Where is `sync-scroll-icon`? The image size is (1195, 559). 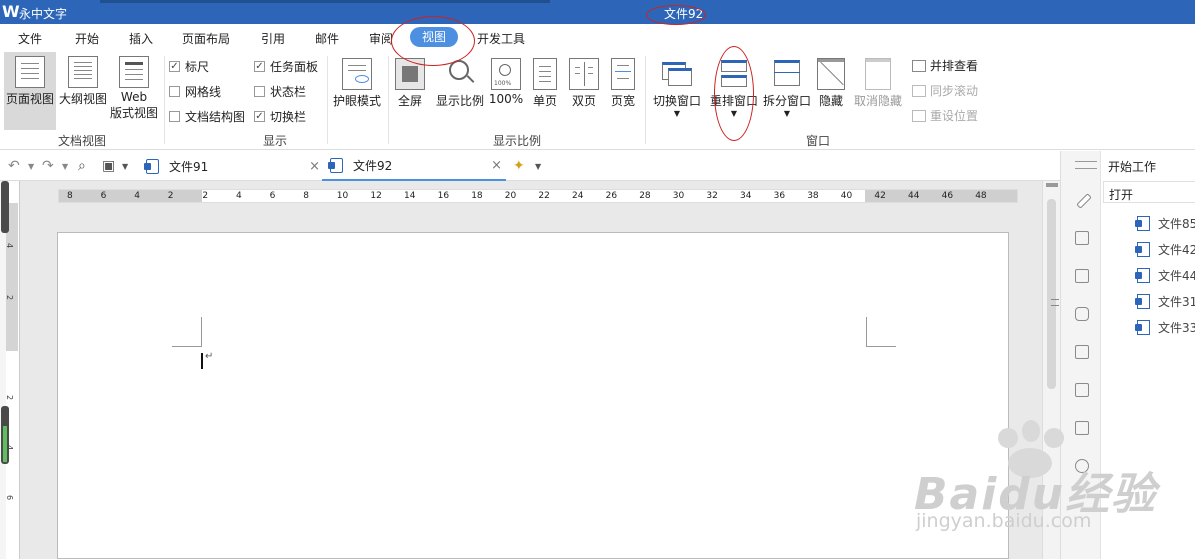 sync-scroll-icon is located at coordinates (919, 90).